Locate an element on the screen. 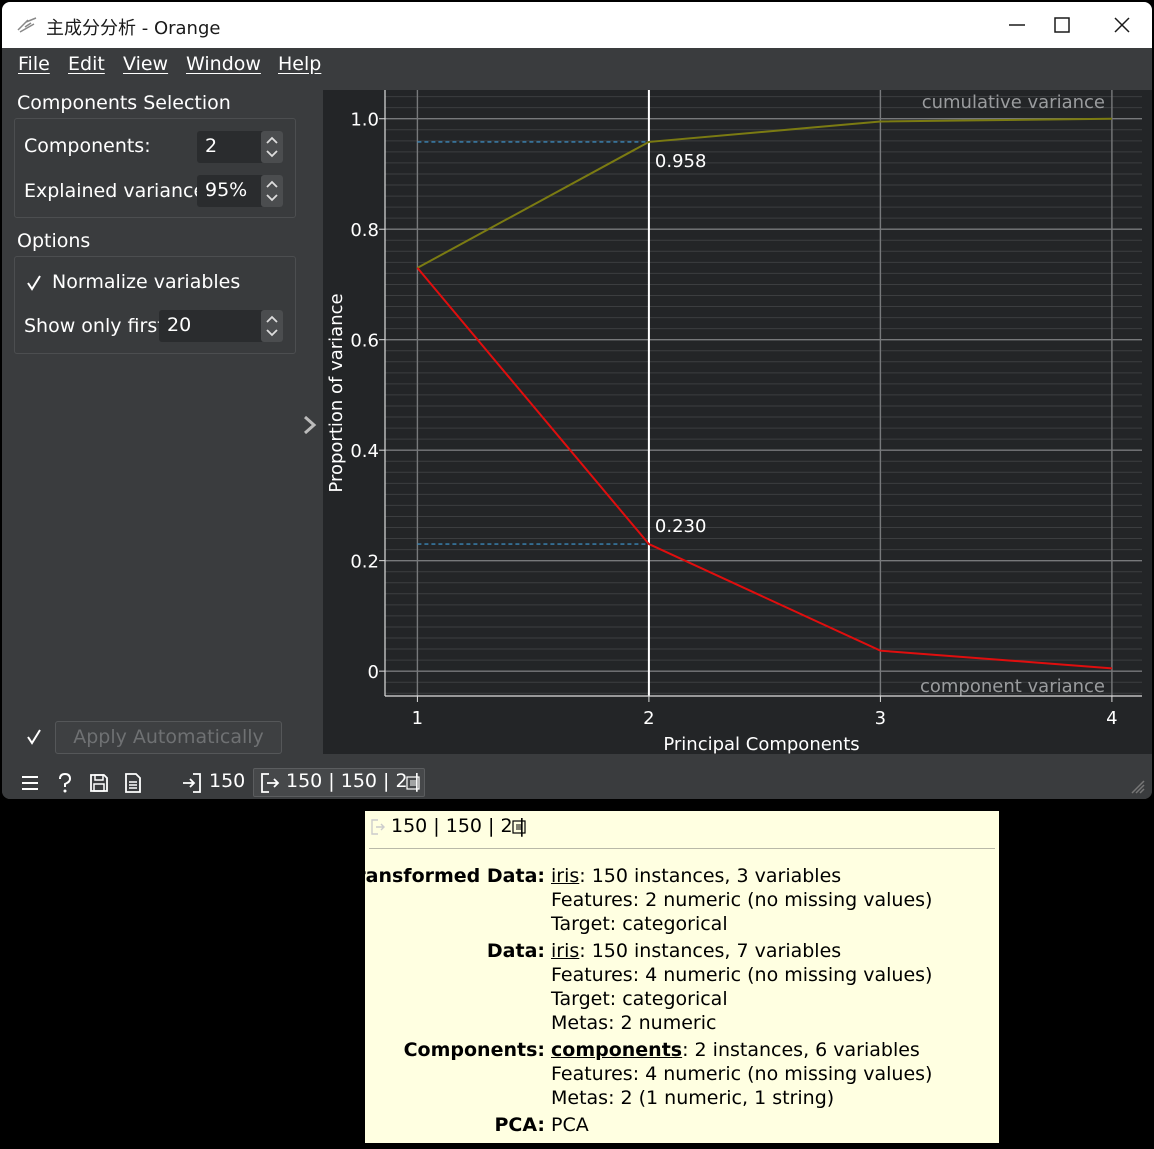  menu-window: Window is located at coordinates (223, 64).